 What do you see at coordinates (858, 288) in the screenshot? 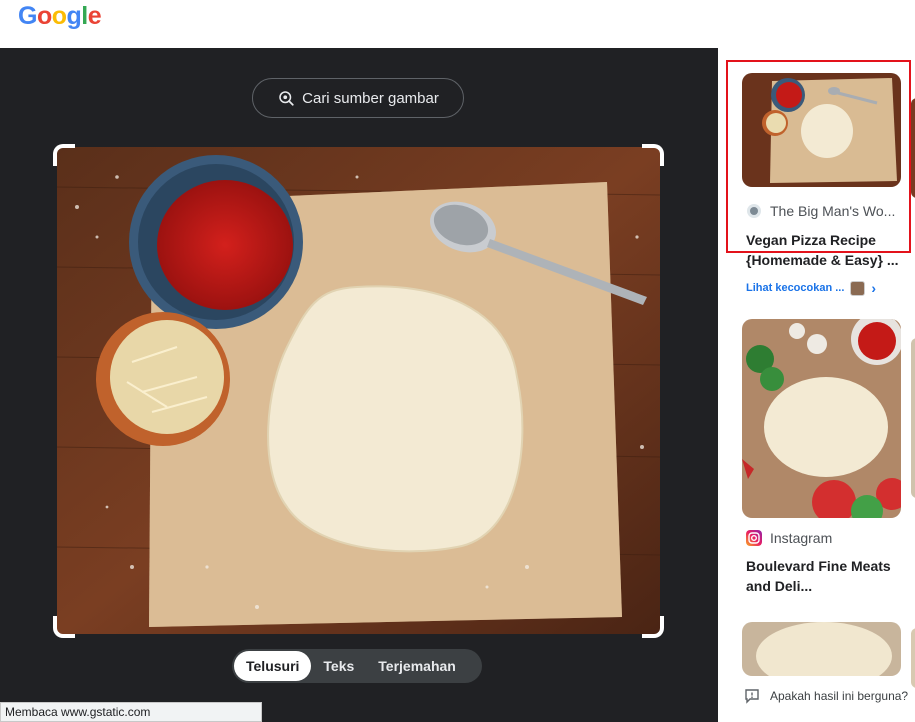
I see `match-thumbnail` at bounding box center [858, 288].